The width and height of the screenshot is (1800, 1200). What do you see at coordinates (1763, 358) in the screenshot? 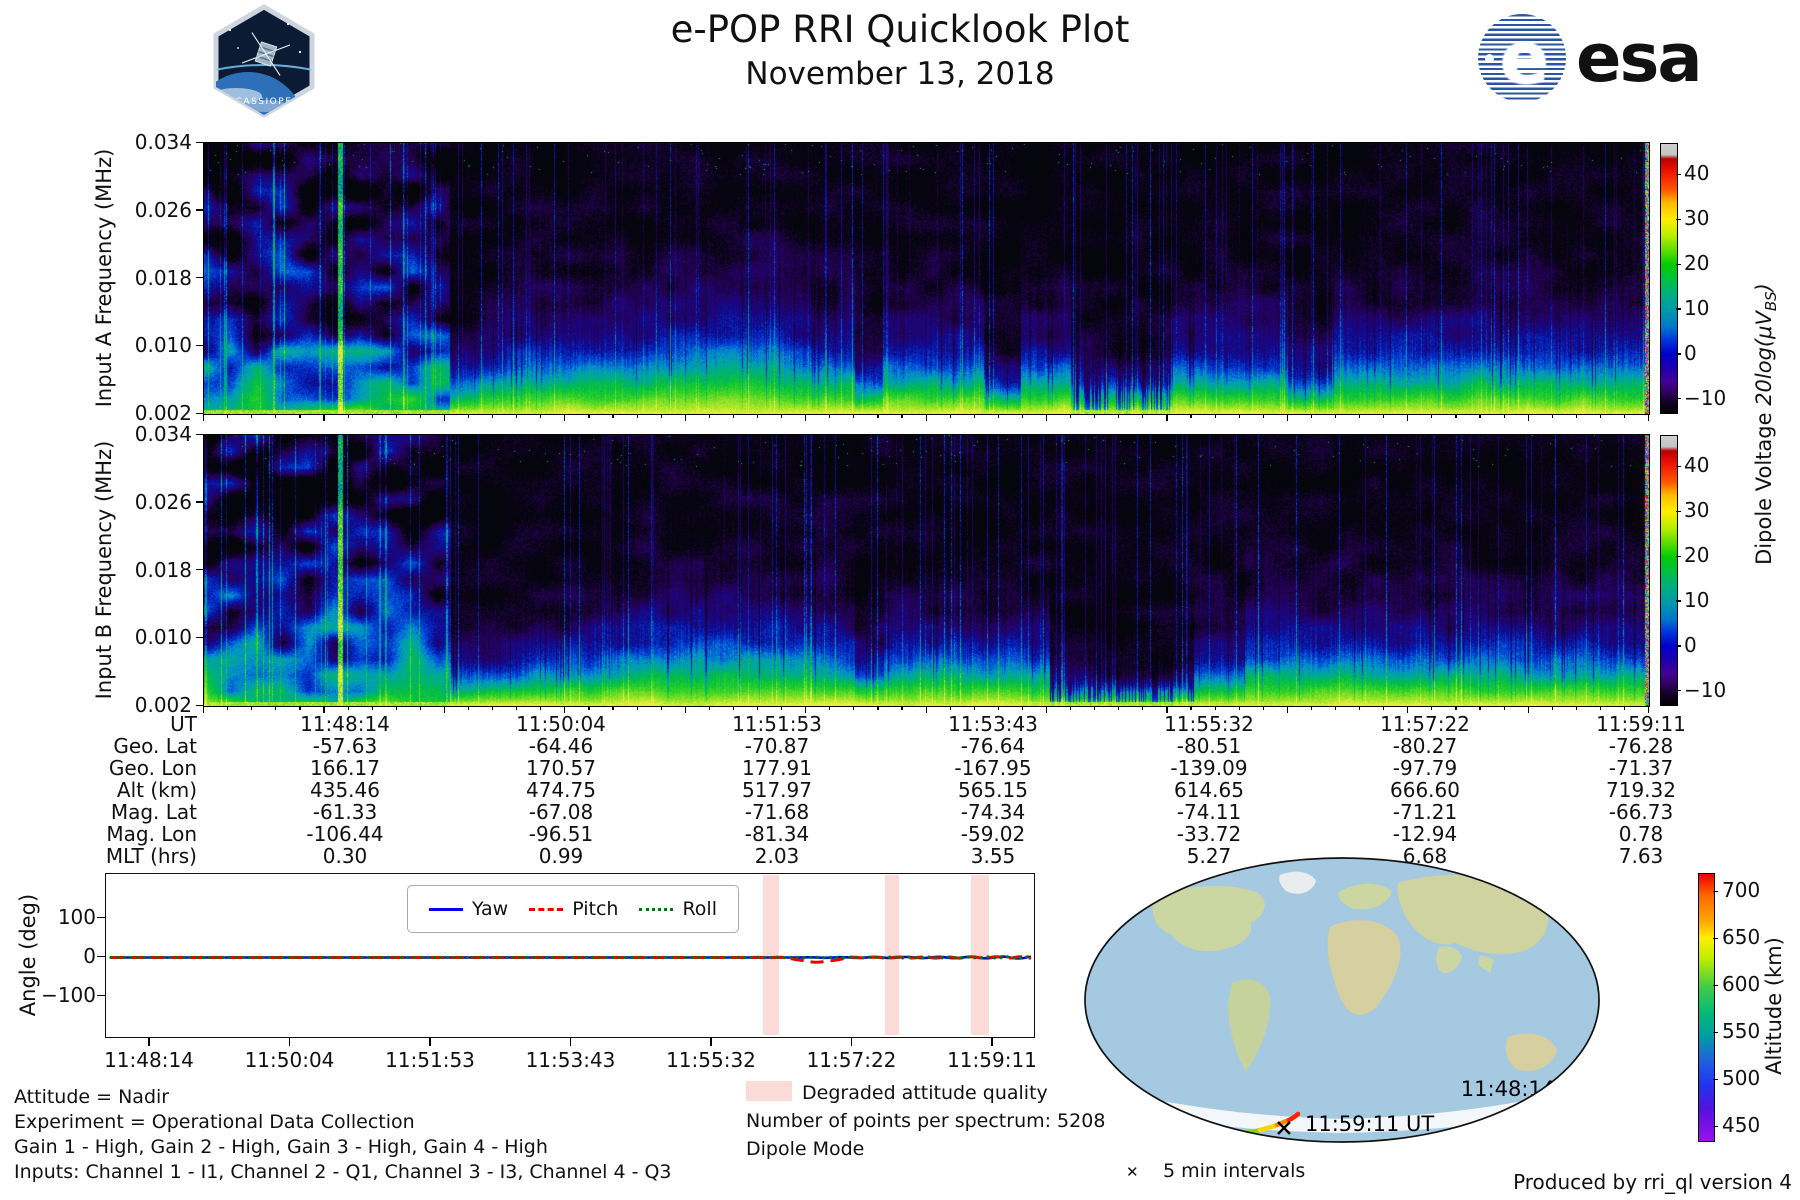
I see `dipole-colorbar-label-math: 20log(μV` at bounding box center [1763, 358].